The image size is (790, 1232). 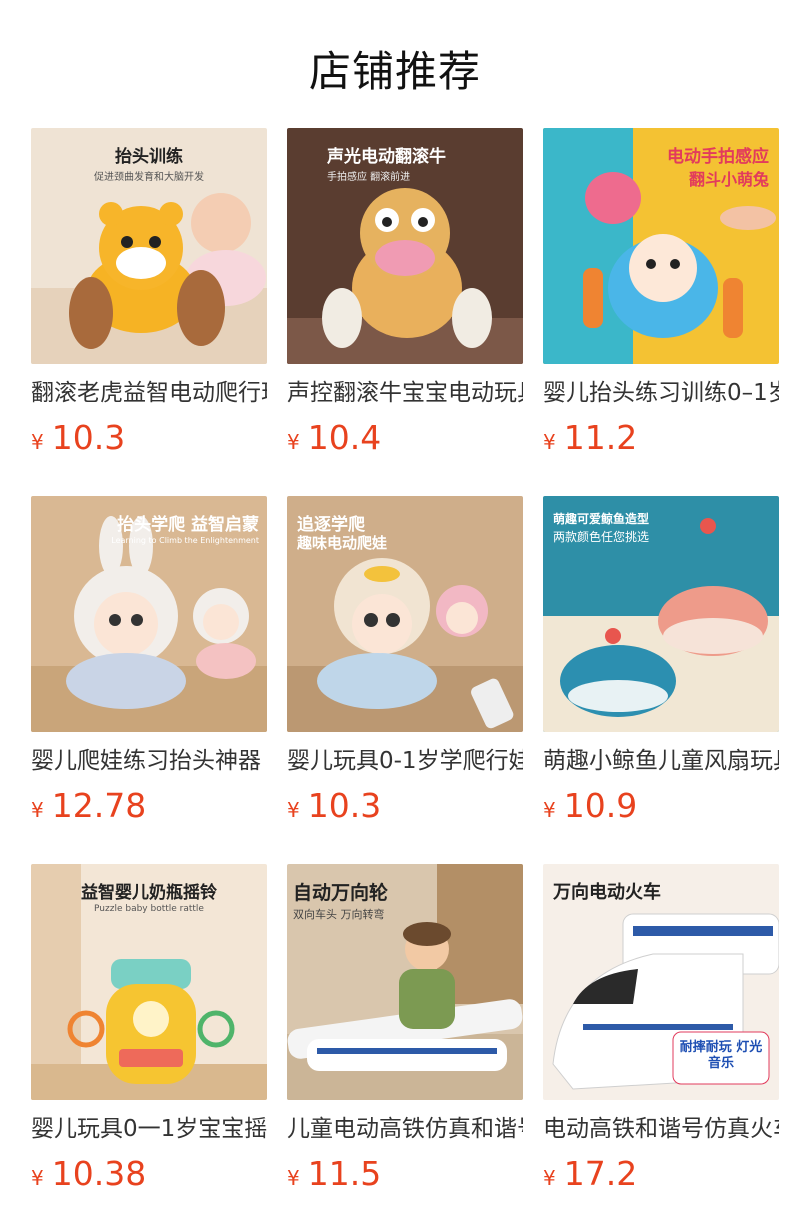 I want to click on image-subcaption: 趣味电动爬娃, so click(x=342, y=543).